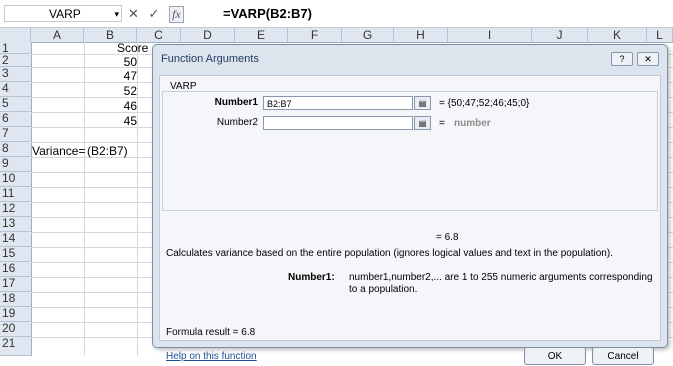  What do you see at coordinates (112, 91) in the screenshot?
I see `cell-b4: 52` at bounding box center [112, 91].